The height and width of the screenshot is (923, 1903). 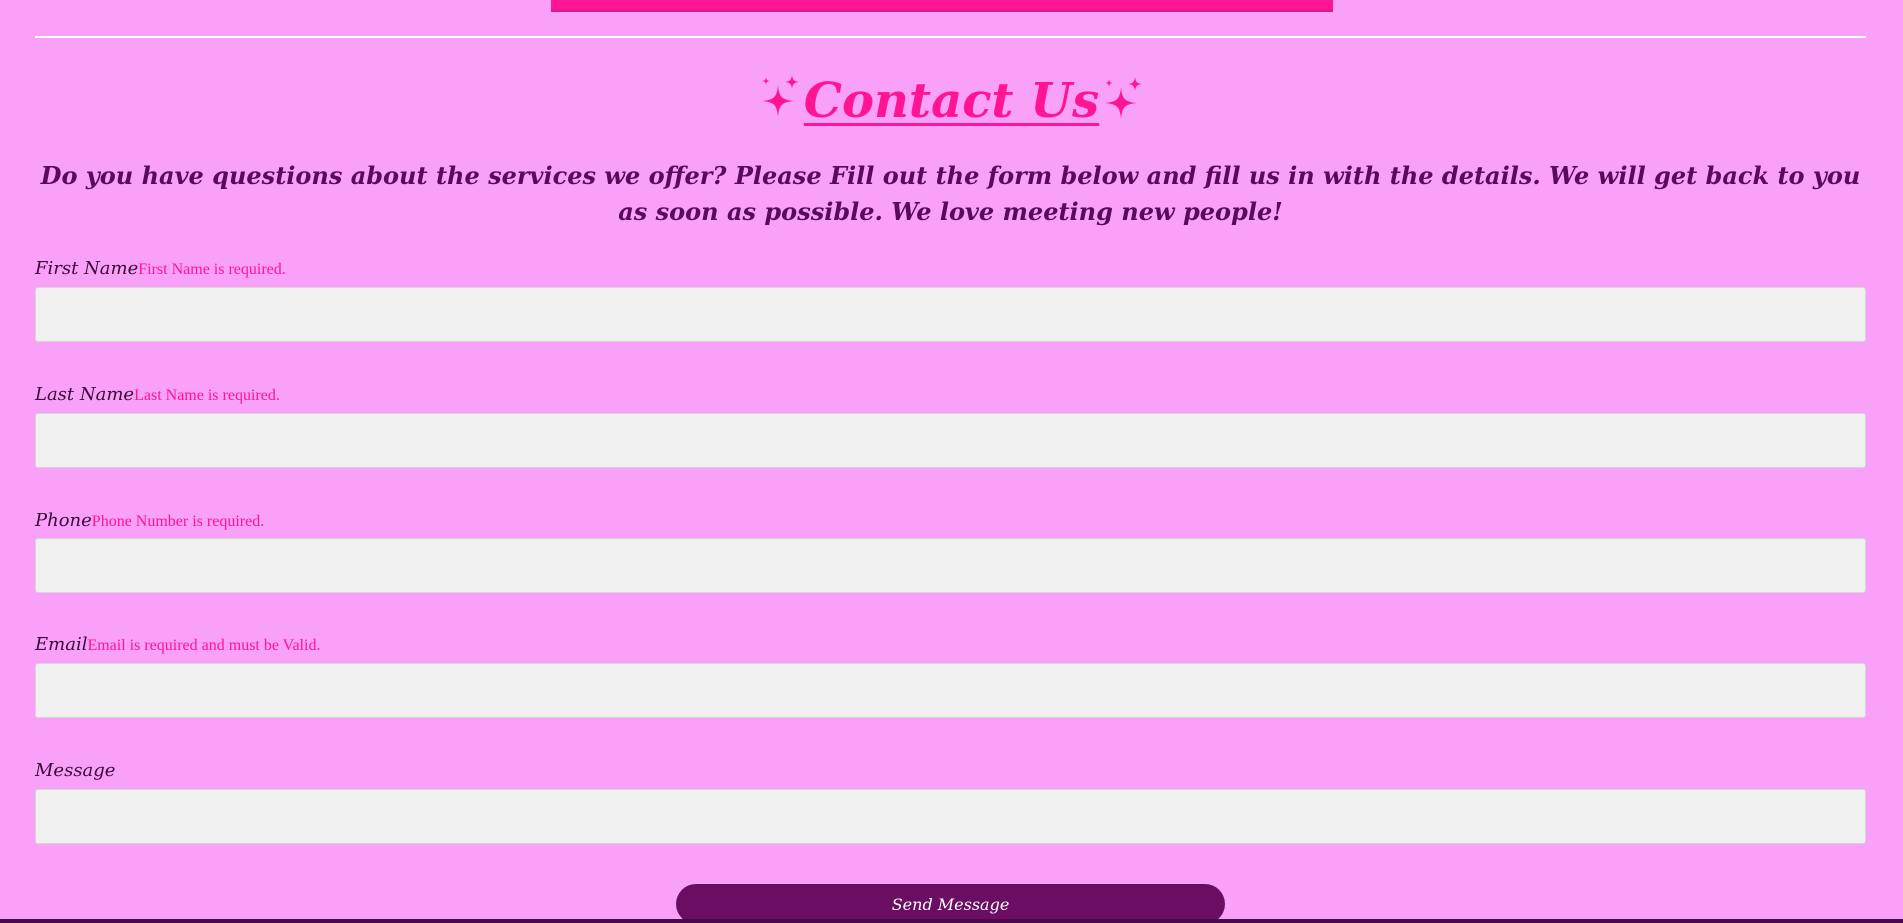 What do you see at coordinates (950, 314) in the screenshot?
I see `first-name-input` at bounding box center [950, 314].